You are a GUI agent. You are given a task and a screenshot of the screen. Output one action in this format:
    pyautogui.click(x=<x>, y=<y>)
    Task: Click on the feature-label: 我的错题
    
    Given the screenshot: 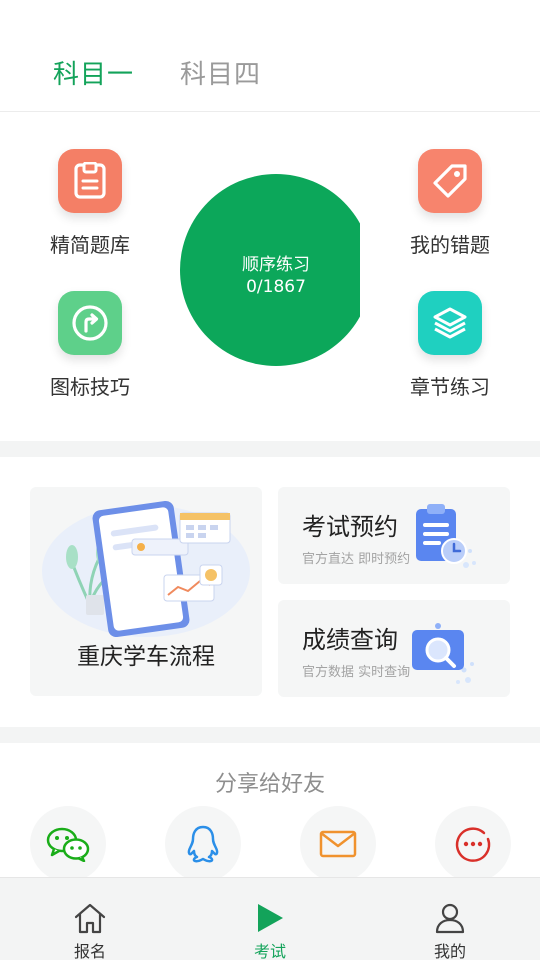 What is the action you would take?
    pyautogui.click(x=450, y=245)
    